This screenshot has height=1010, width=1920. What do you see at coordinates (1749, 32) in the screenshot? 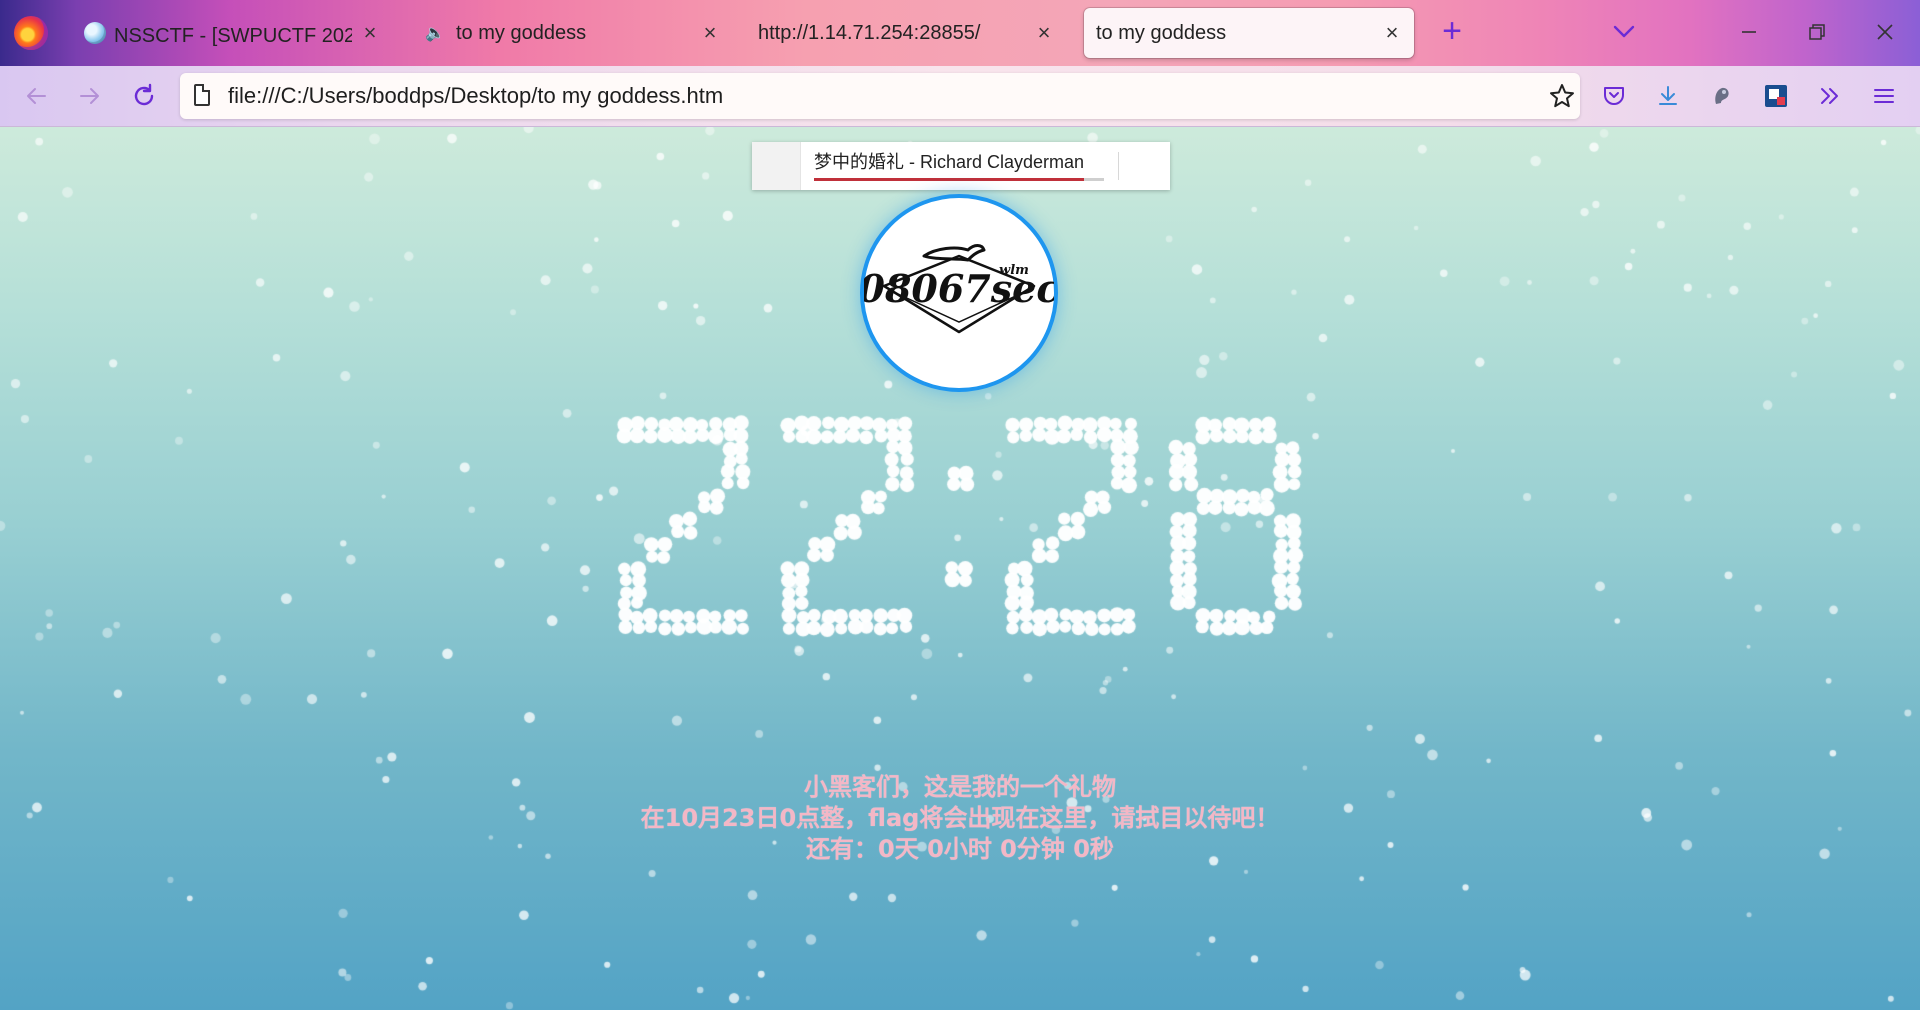
I see `minimize-button` at bounding box center [1749, 32].